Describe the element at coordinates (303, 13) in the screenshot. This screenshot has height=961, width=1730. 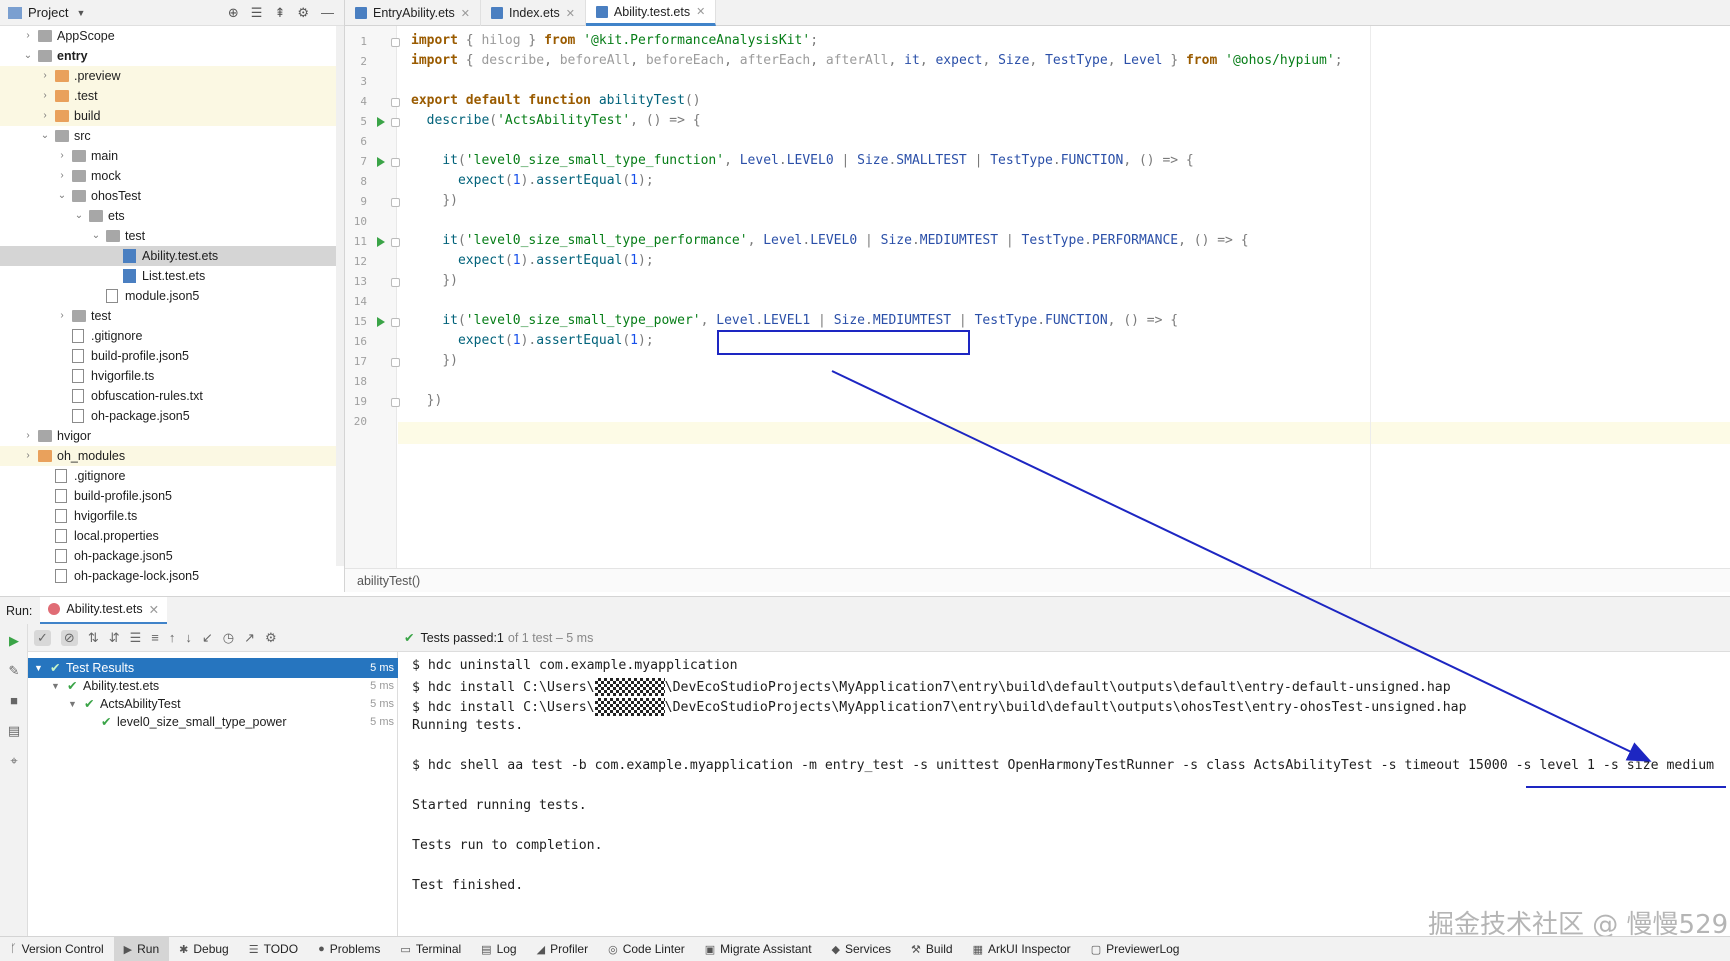
I see `gear-icon: ⚙` at that location.